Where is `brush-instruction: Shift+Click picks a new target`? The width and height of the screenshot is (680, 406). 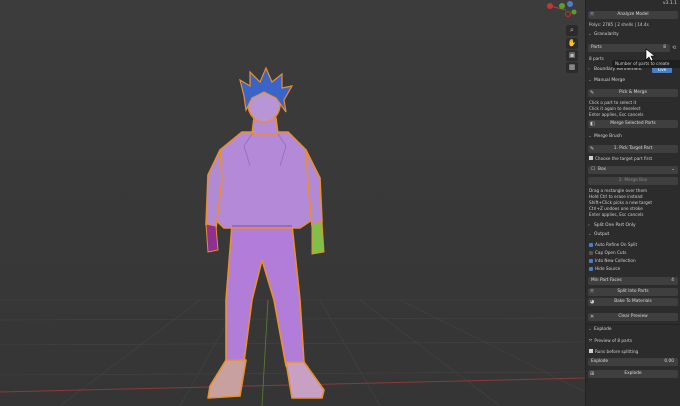 brush-instruction: Shift+Click picks a new target is located at coordinates (621, 202).